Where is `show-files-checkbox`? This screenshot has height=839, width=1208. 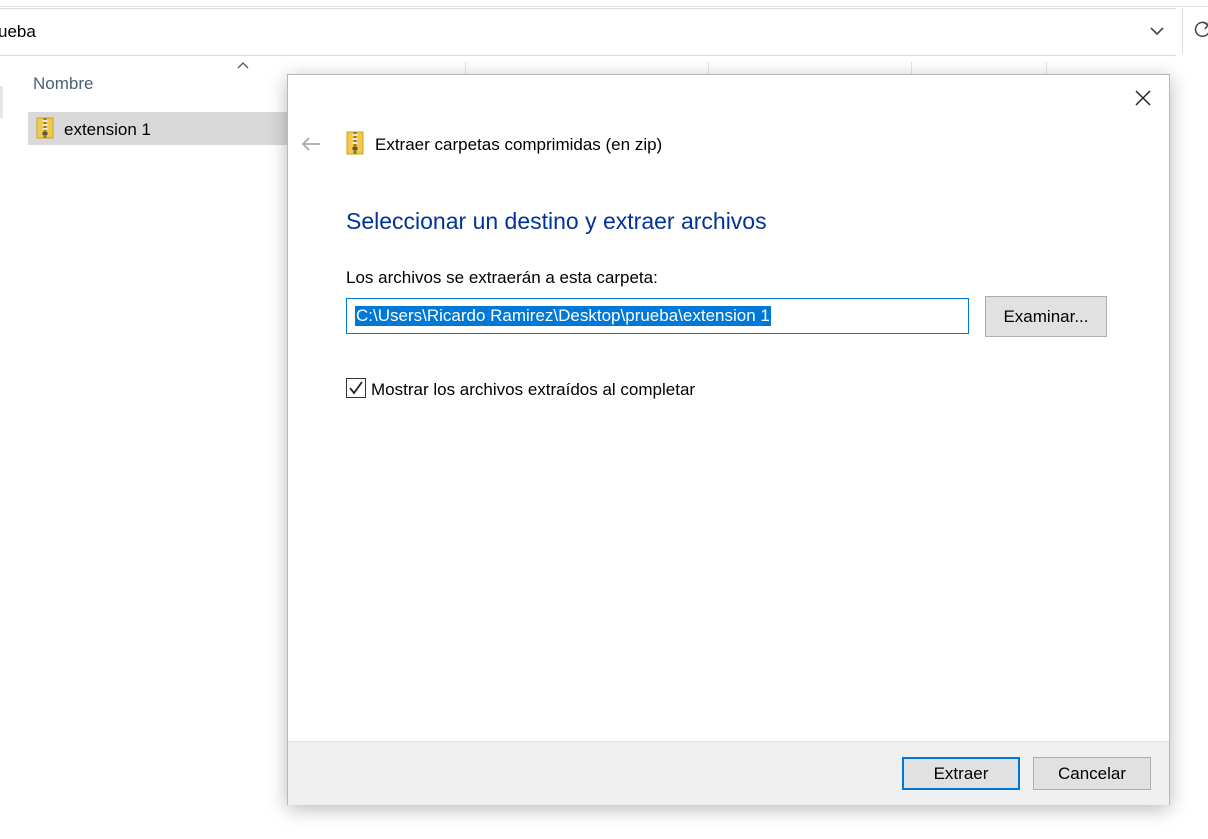 show-files-checkbox is located at coordinates (356, 388).